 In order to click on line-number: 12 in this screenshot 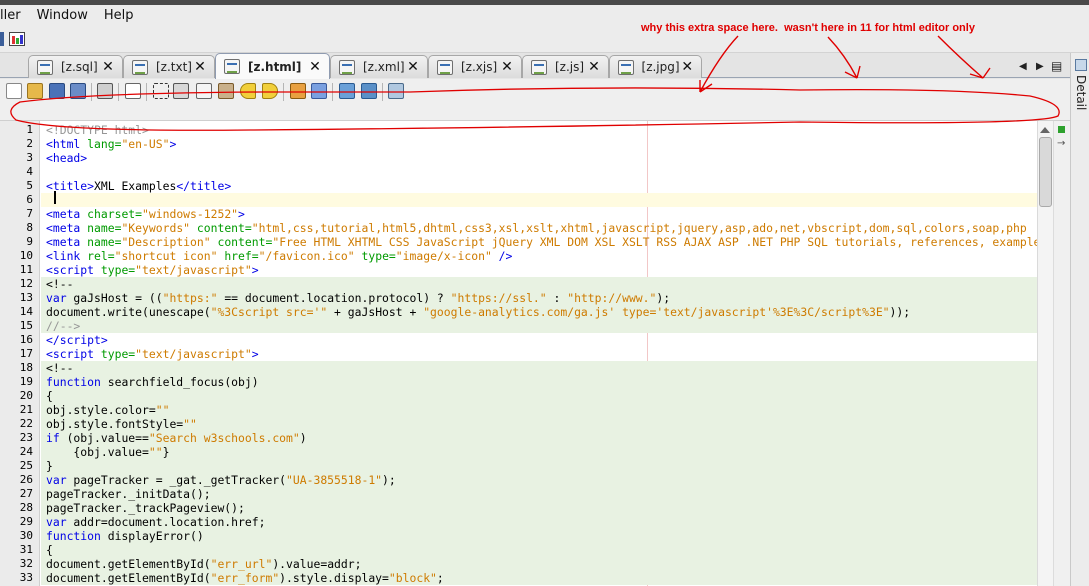, I will do `click(26, 283)`.